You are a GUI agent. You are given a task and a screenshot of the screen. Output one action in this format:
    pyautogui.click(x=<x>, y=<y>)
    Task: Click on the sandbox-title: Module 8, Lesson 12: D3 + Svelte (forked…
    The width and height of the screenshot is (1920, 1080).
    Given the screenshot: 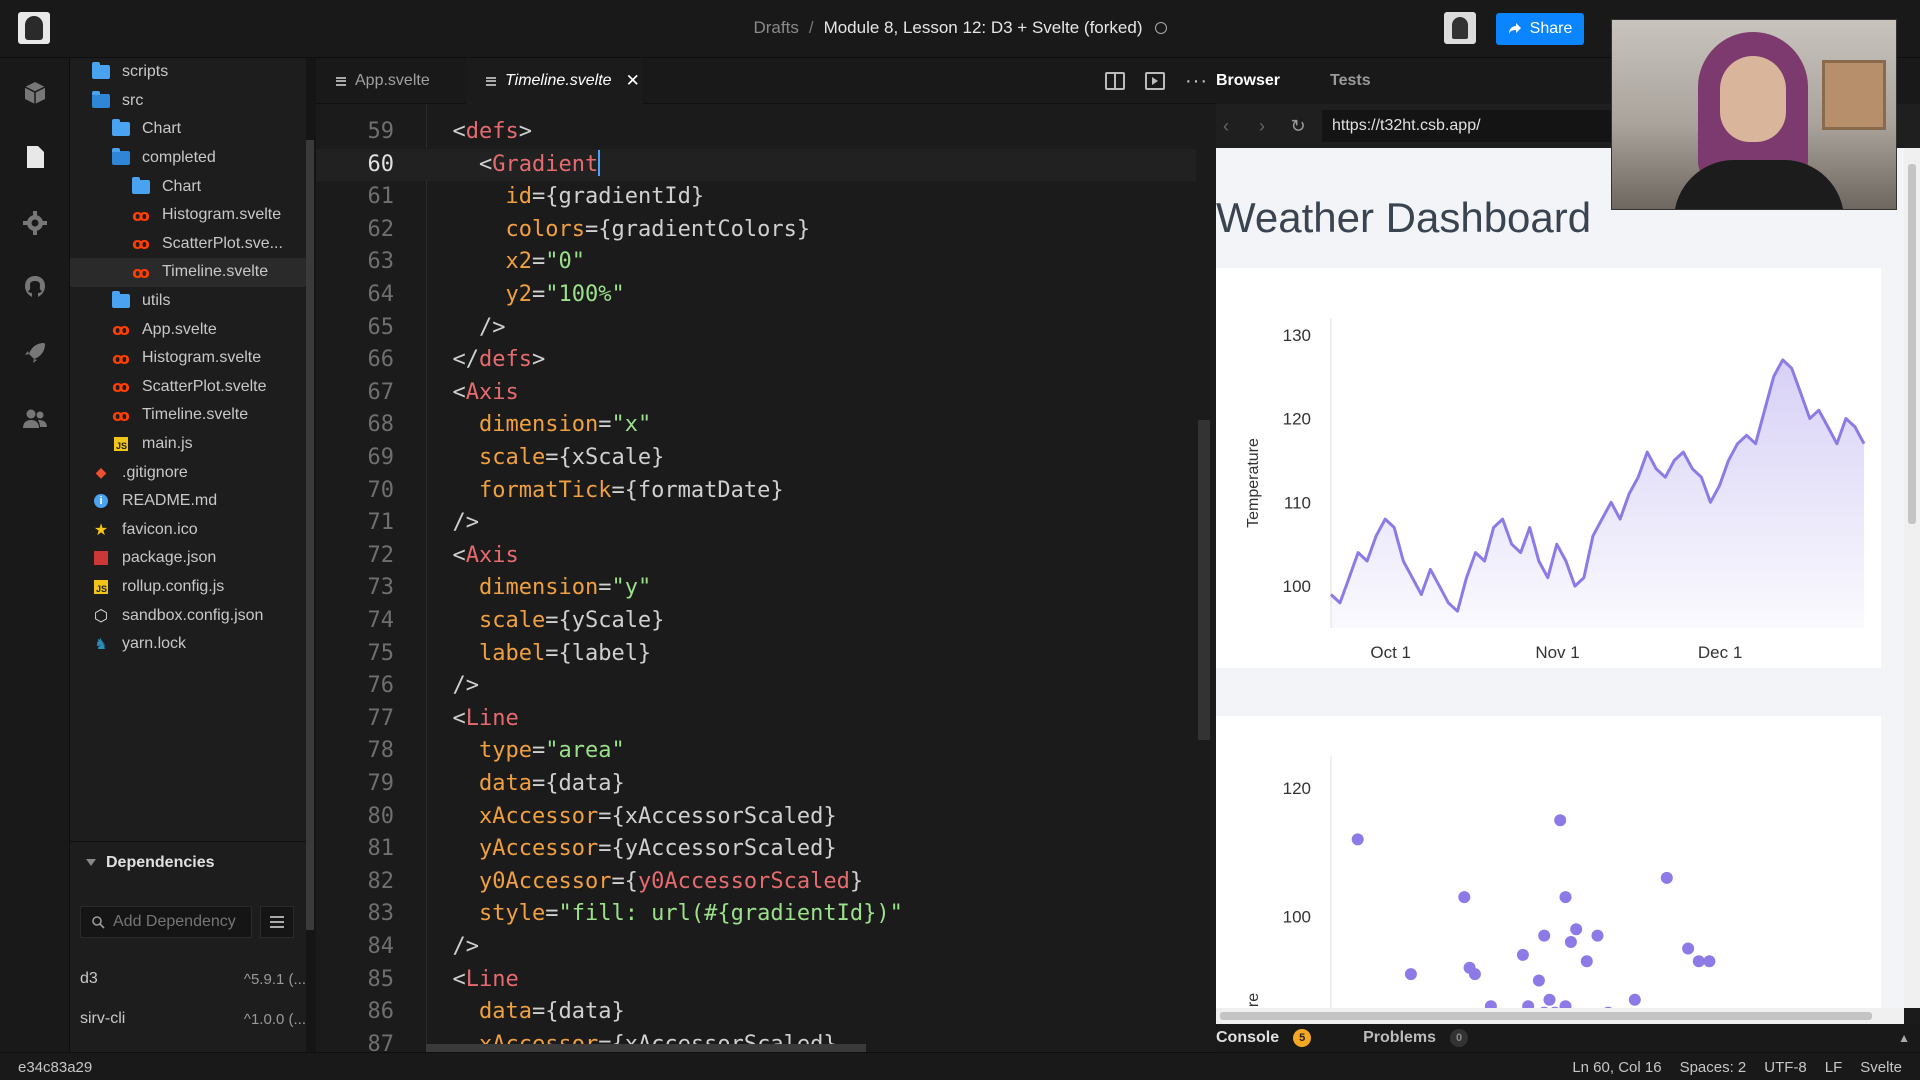 What is the action you would take?
    pyautogui.click(x=983, y=27)
    